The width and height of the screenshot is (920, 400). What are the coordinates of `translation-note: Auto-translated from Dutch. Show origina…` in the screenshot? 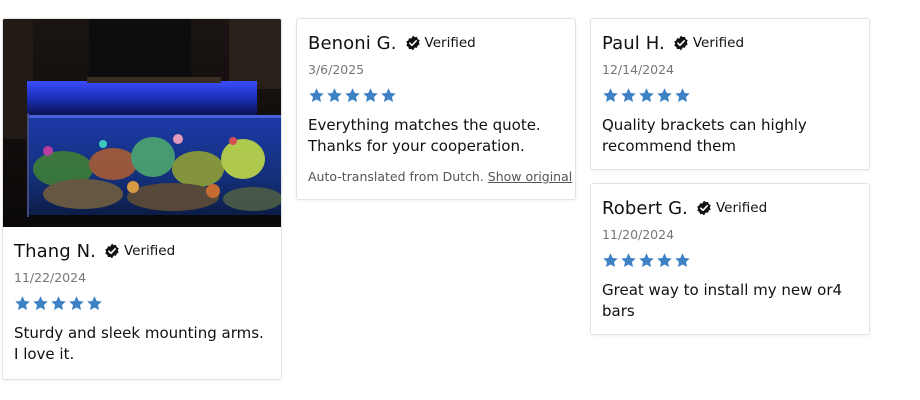 It's located at (440, 176).